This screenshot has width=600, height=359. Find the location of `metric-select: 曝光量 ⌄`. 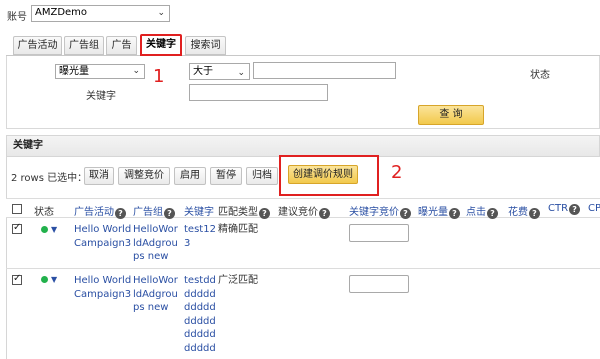

metric-select: 曝光量 ⌄ is located at coordinates (100, 71).